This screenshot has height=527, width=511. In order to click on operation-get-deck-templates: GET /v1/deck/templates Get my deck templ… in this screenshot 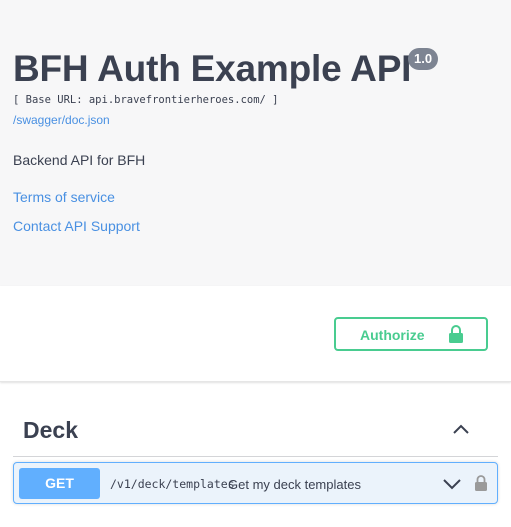, I will do `click(255, 483)`.